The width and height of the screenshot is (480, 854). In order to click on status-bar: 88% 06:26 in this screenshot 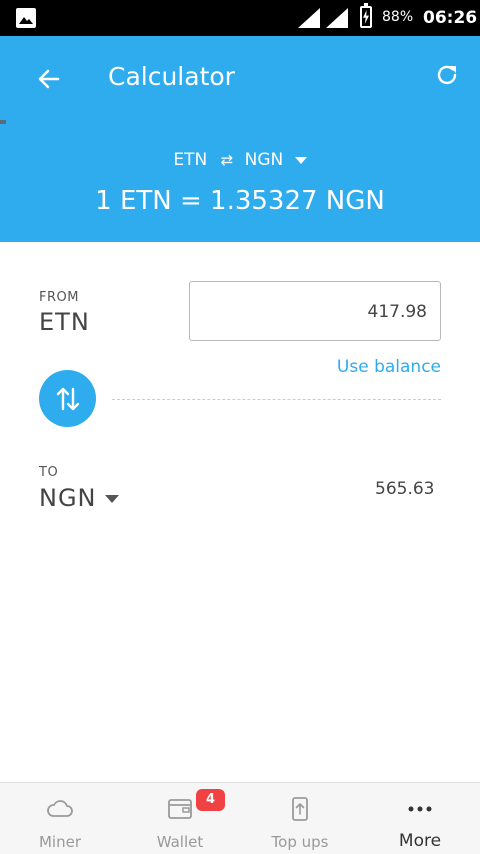, I will do `click(240, 18)`.